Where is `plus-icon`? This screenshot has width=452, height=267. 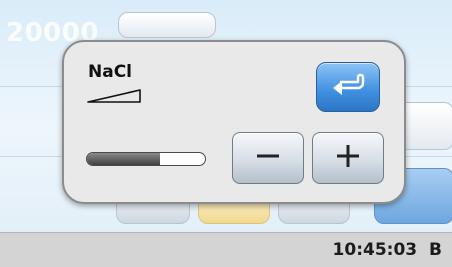 plus-icon is located at coordinates (348, 158).